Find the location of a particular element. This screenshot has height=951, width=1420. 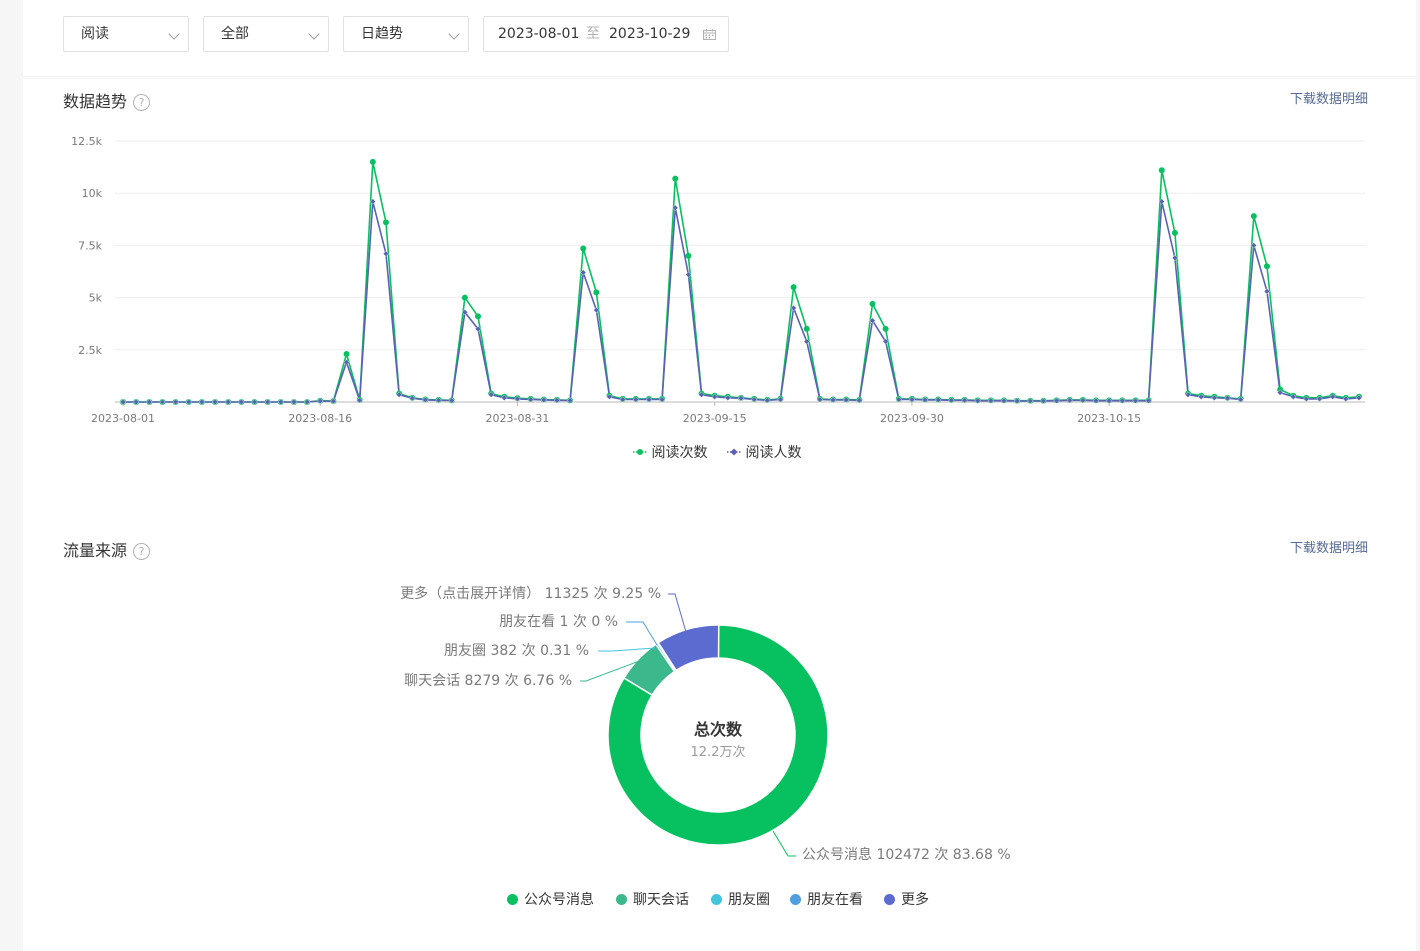

leader-line-official is located at coordinates (784, 843).